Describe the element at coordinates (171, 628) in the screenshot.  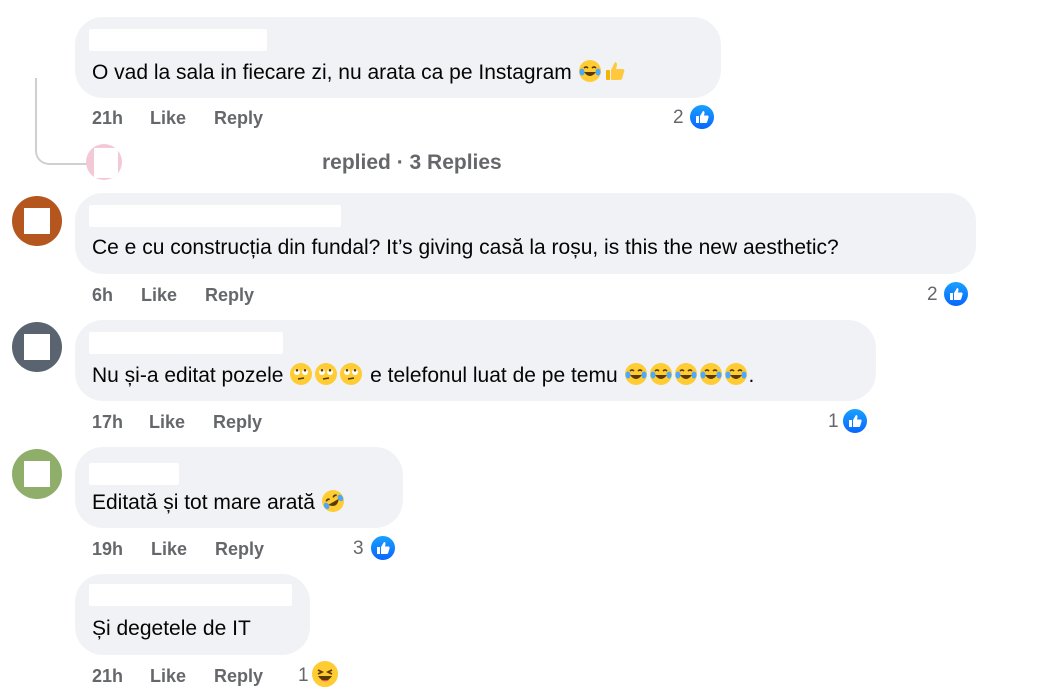
I see `comment-text: Și degetele de IT` at that location.